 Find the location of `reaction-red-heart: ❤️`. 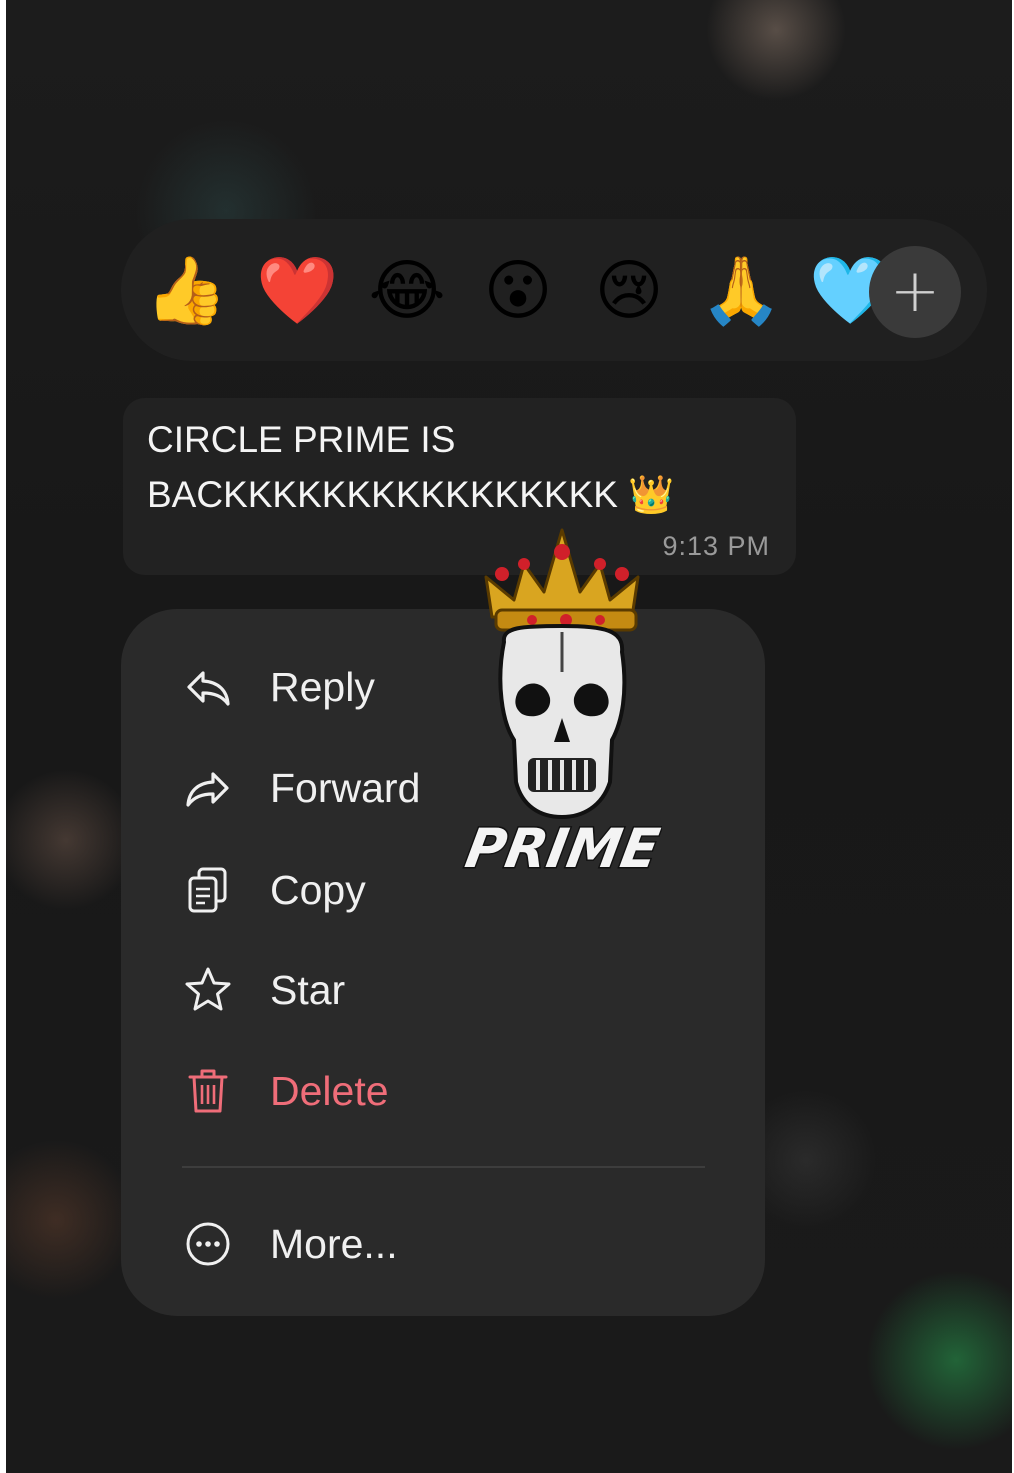

reaction-red-heart: ❤️ is located at coordinates (297, 291).